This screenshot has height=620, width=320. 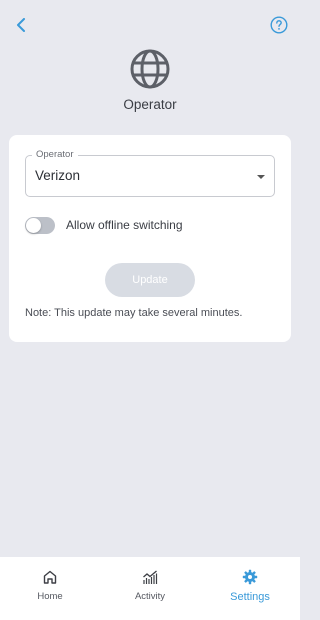 I want to click on home-icon, so click(x=50, y=577).